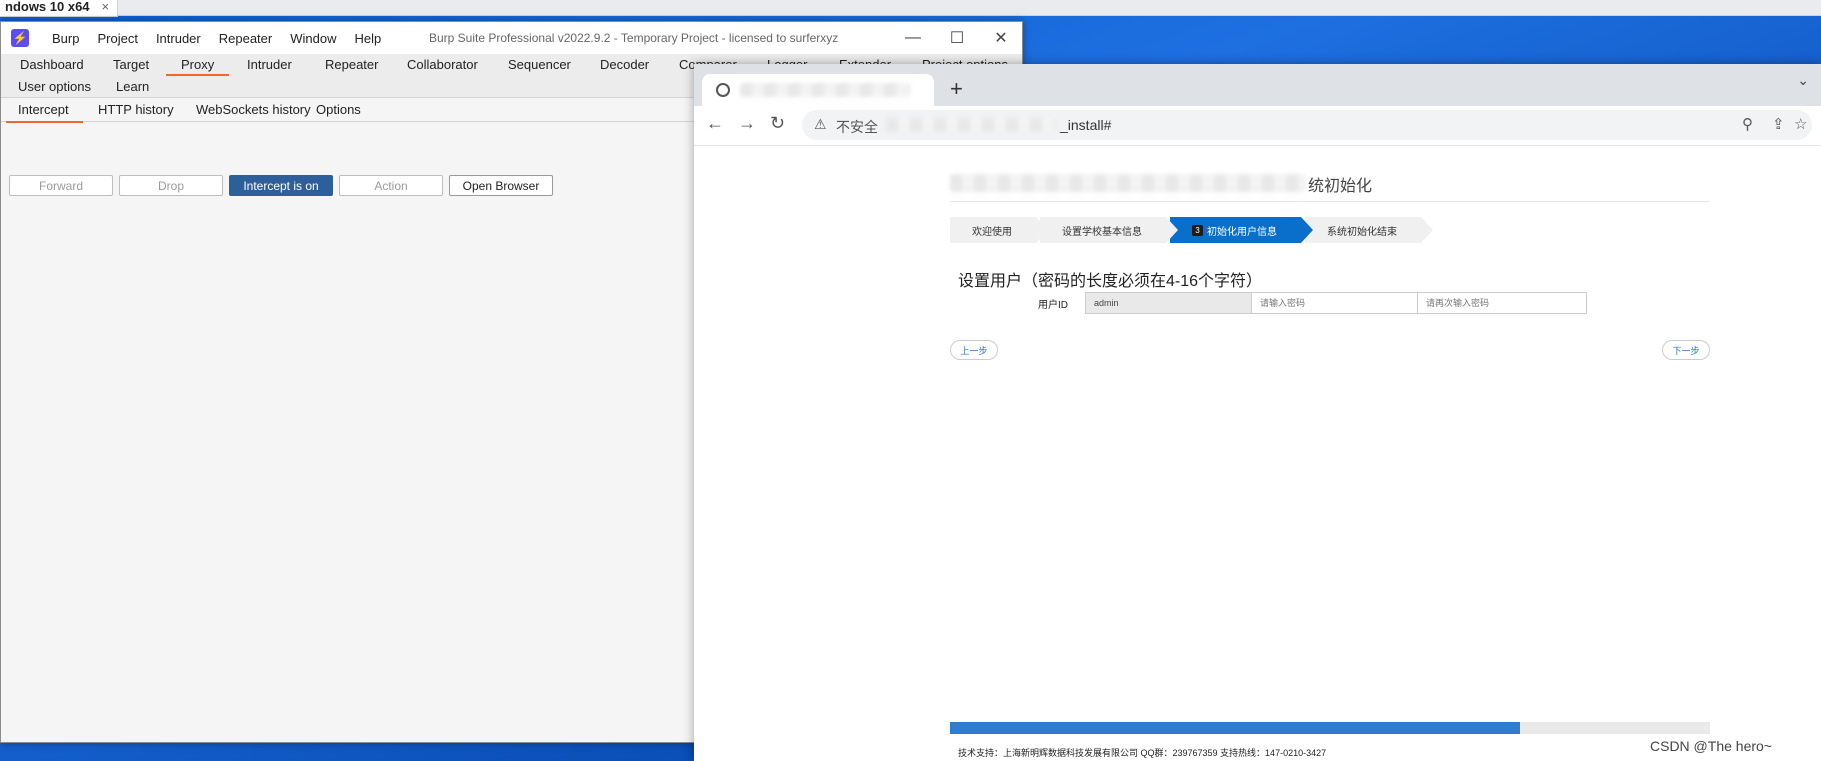 This screenshot has height=761, width=1821. I want to click on confirm-password-field, so click(1502, 303).